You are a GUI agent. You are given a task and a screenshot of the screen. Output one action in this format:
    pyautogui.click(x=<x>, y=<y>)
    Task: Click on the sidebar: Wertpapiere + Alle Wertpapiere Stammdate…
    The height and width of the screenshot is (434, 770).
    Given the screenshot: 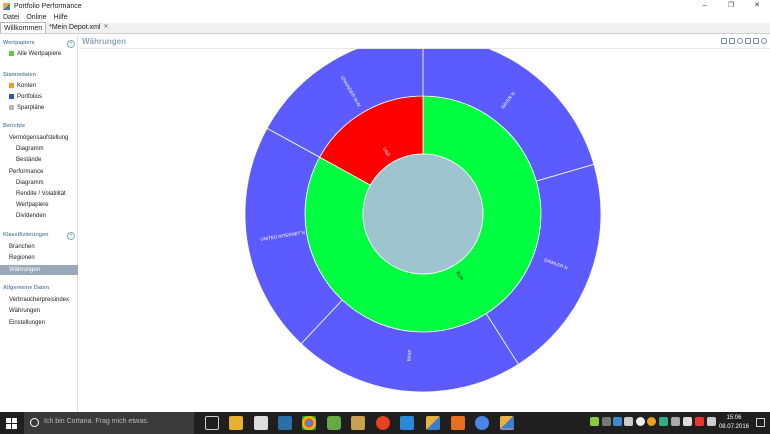 What is the action you would take?
    pyautogui.click(x=39, y=223)
    